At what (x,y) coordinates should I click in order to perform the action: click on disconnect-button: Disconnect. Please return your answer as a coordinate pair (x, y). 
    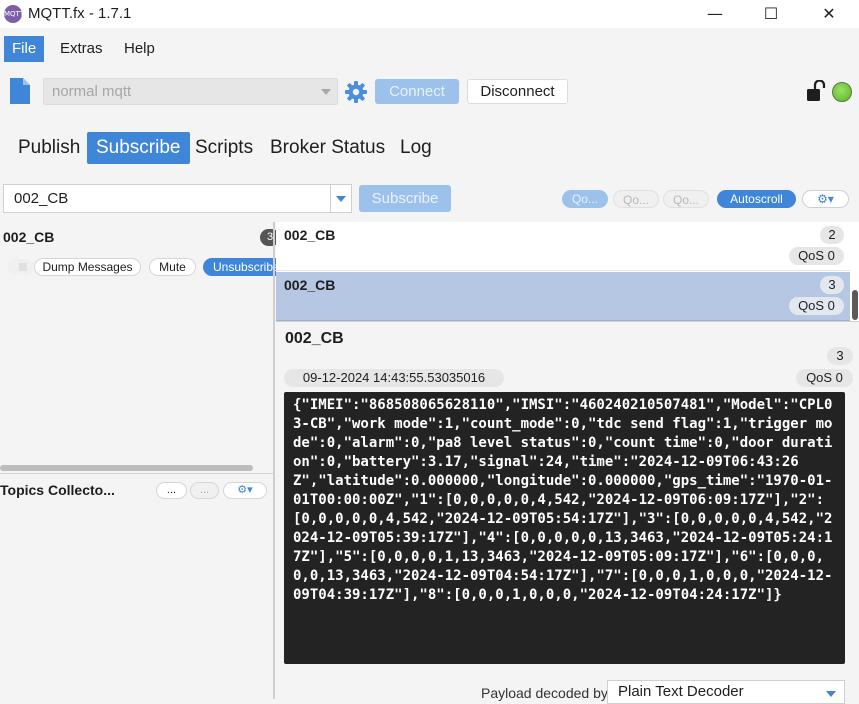
    Looking at the image, I should click on (517, 91).